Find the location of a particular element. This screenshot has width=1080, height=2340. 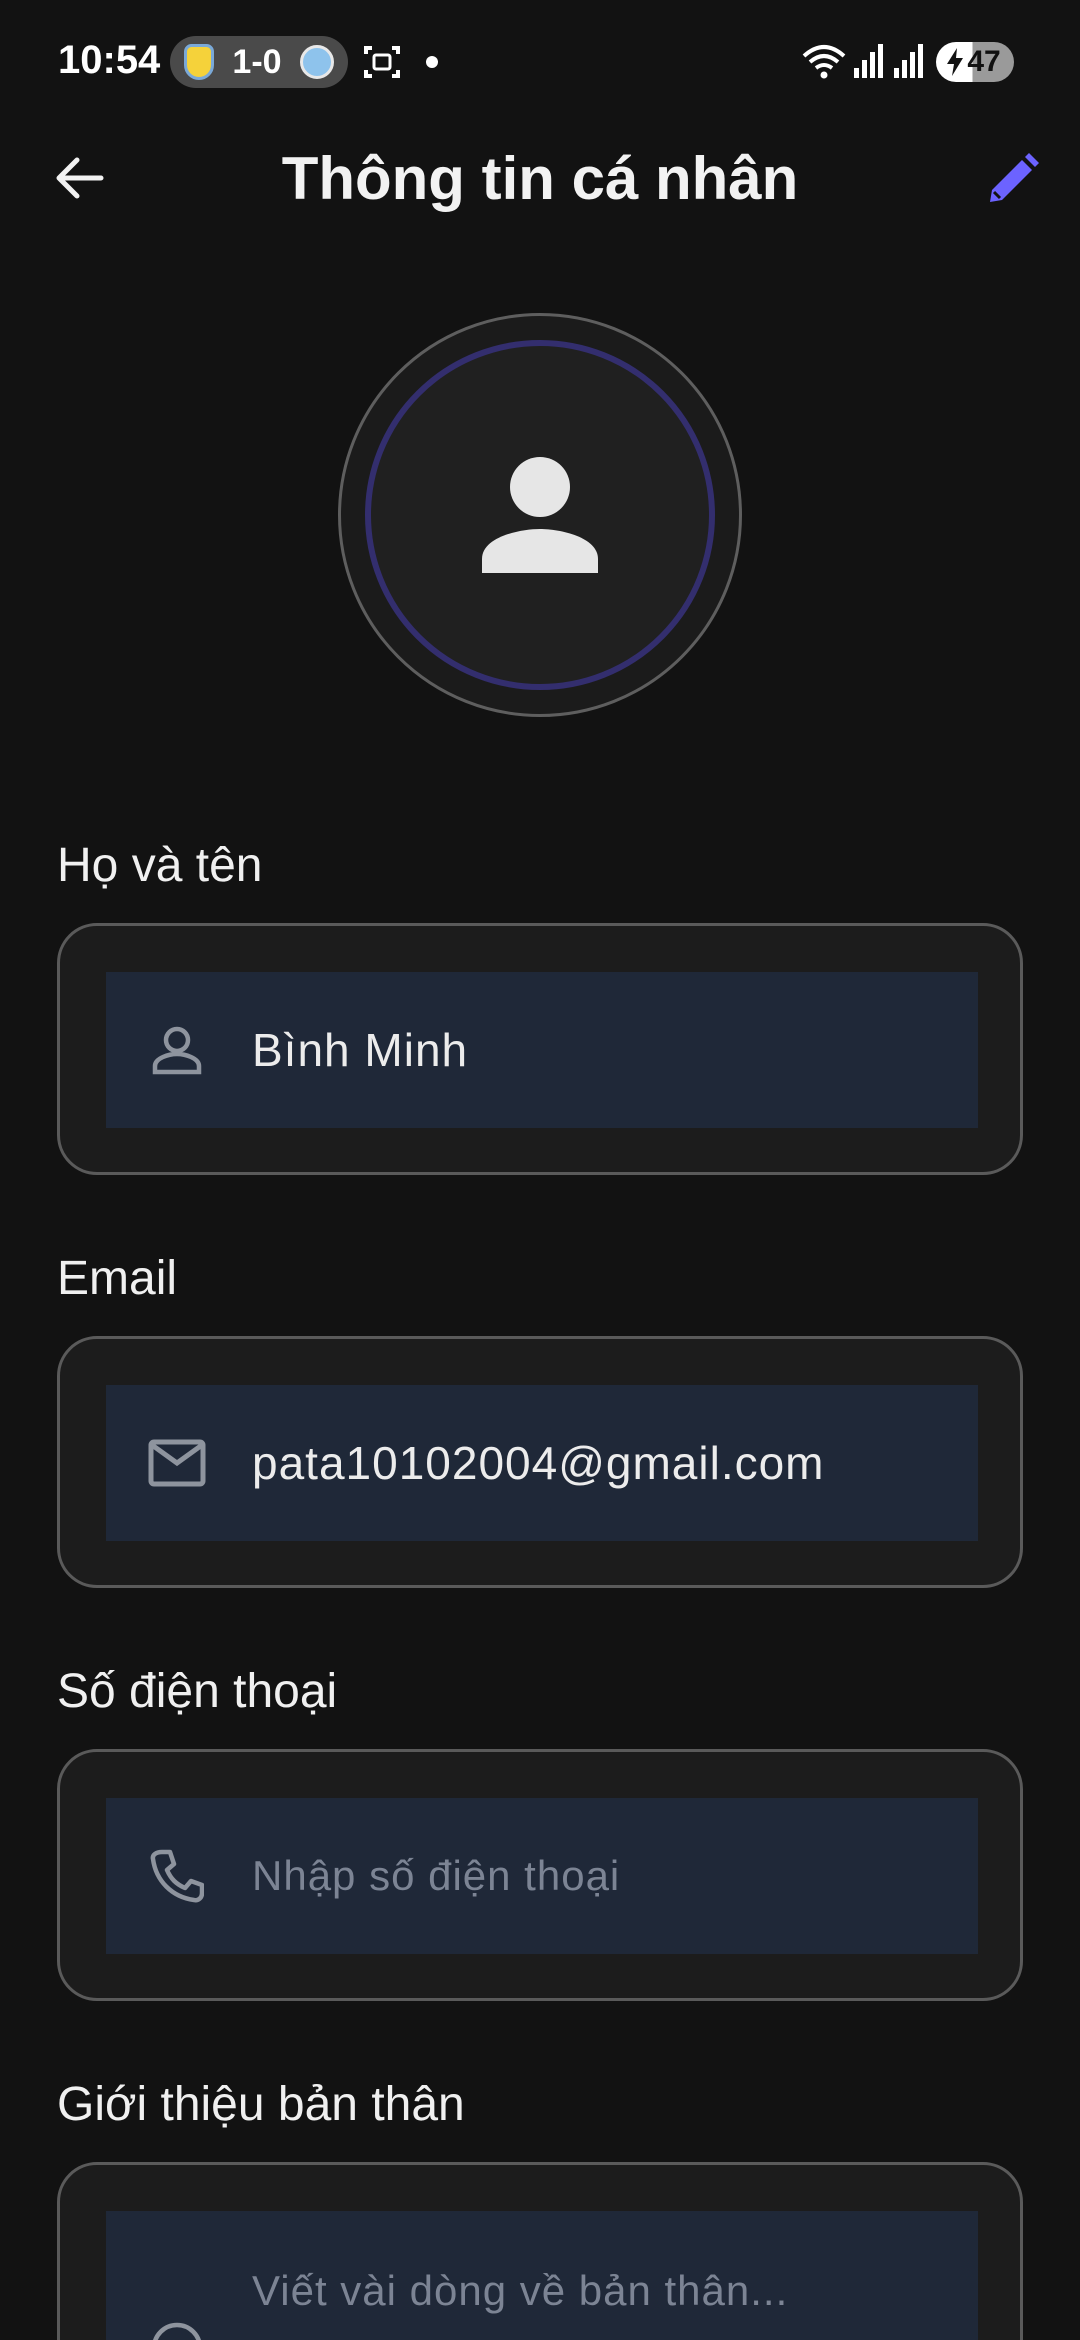

person-outline-icon is located at coordinates (177, 1050).